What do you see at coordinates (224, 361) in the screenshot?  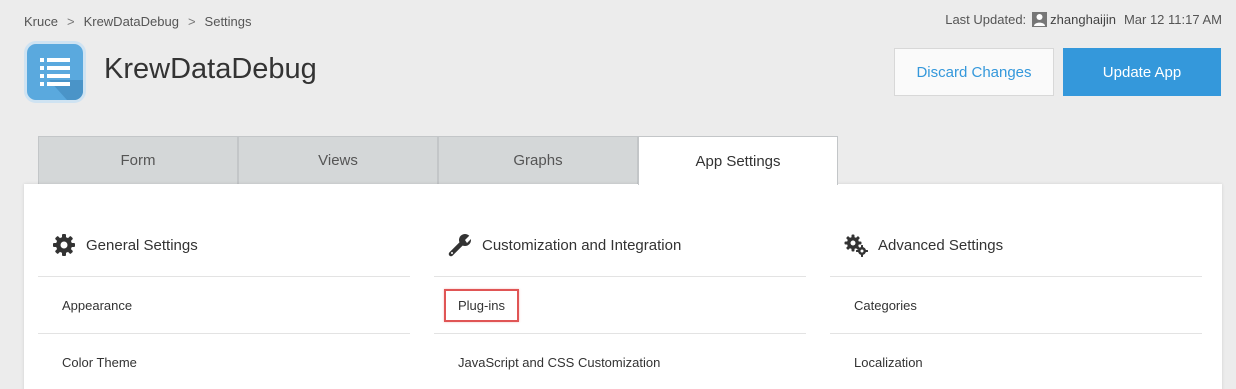 I see `settings-link-color-theme: Color Theme` at bounding box center [224, 361].